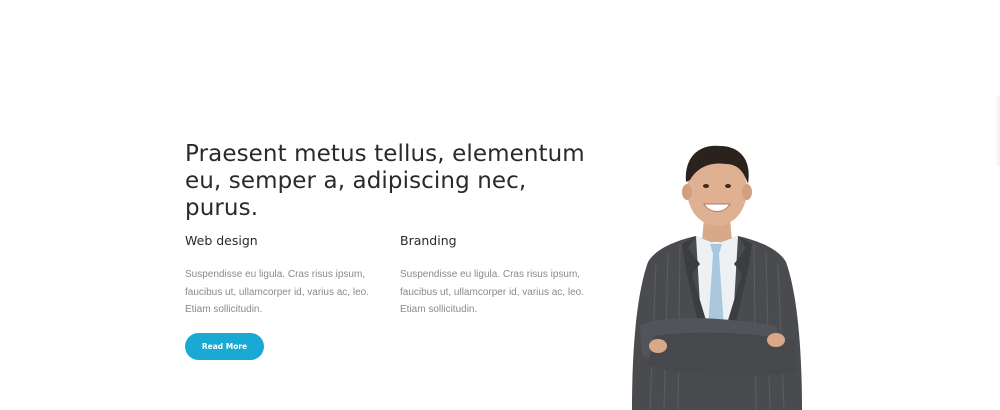  I want to click on businessman-photo, so click(716, 275).